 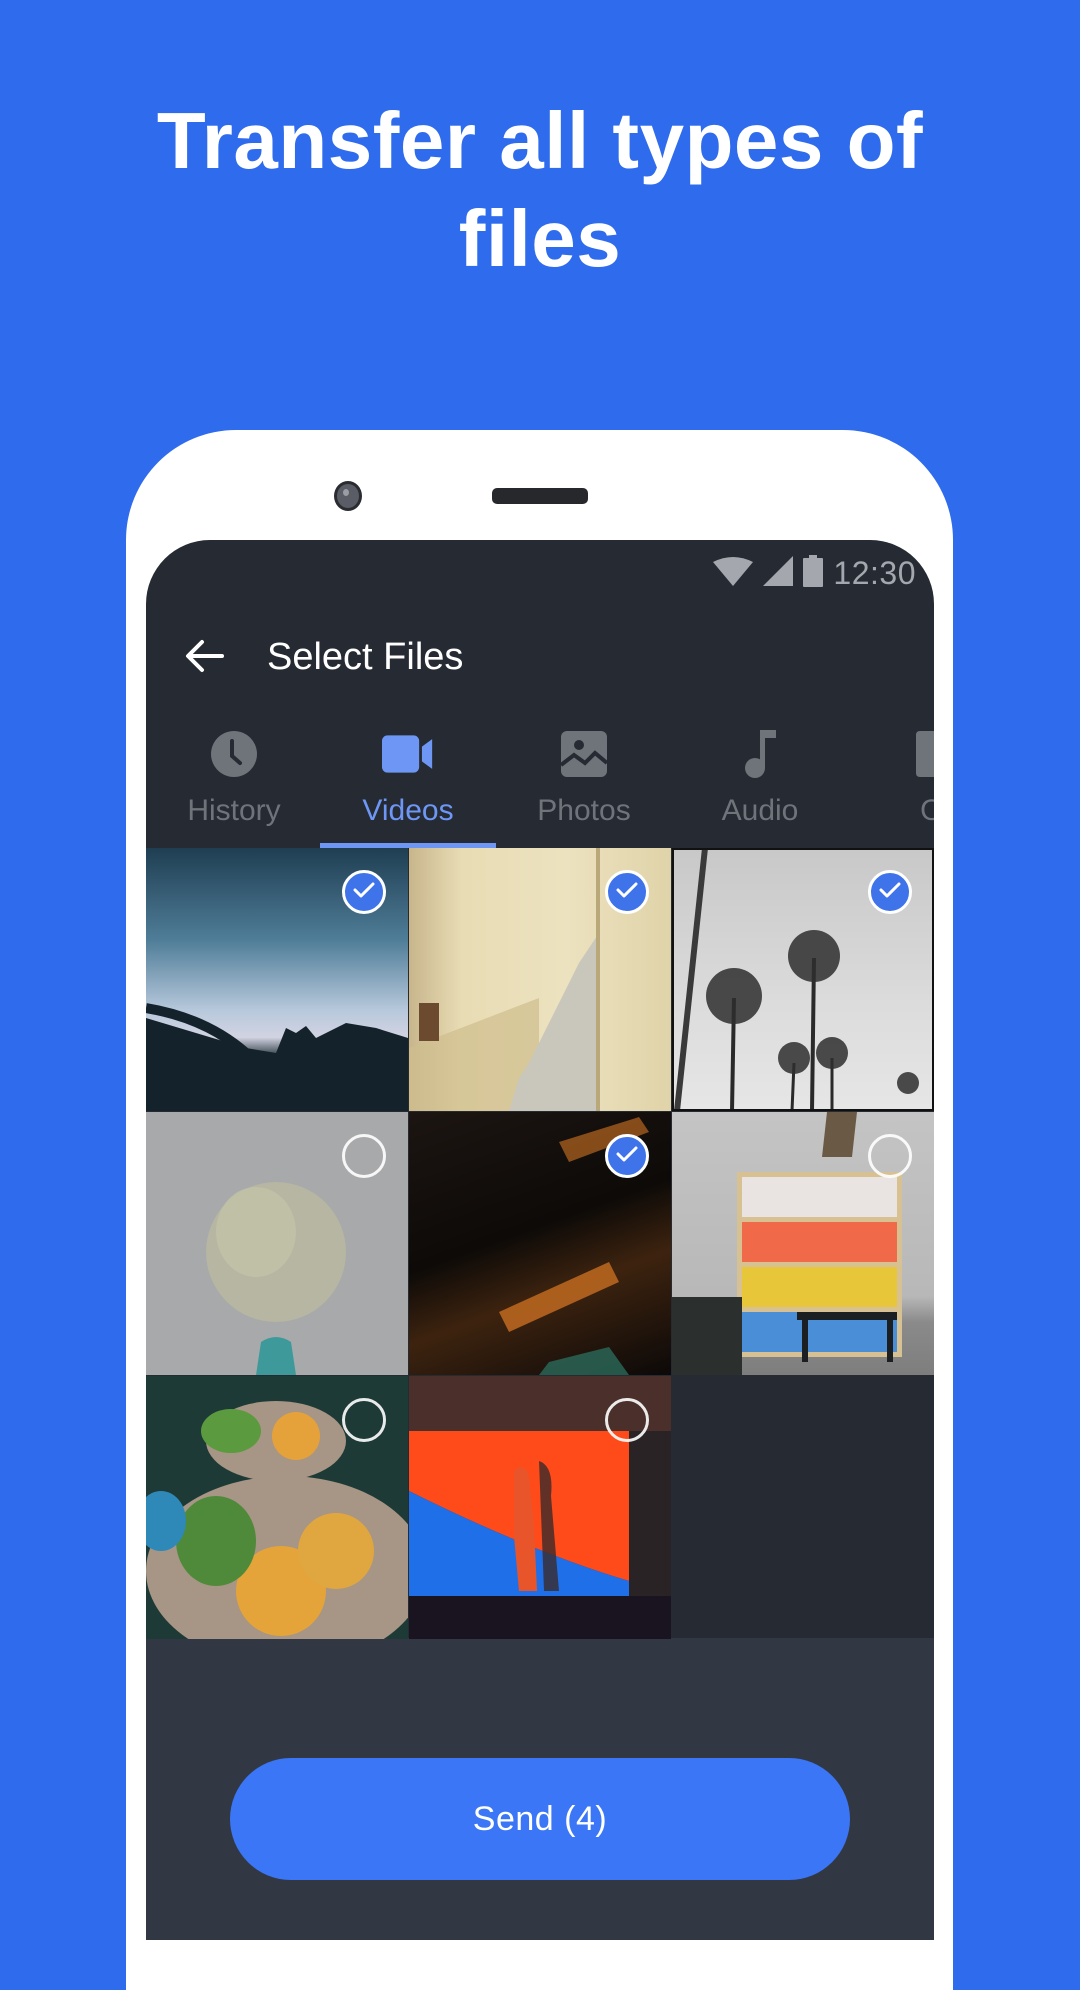 I want to click on toolbar: Select Files, so click(x=540, y=655).